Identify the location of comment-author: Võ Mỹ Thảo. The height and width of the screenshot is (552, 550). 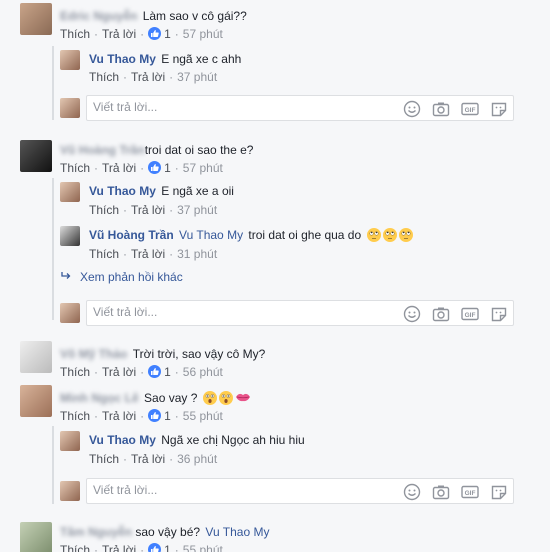
(93, 354).